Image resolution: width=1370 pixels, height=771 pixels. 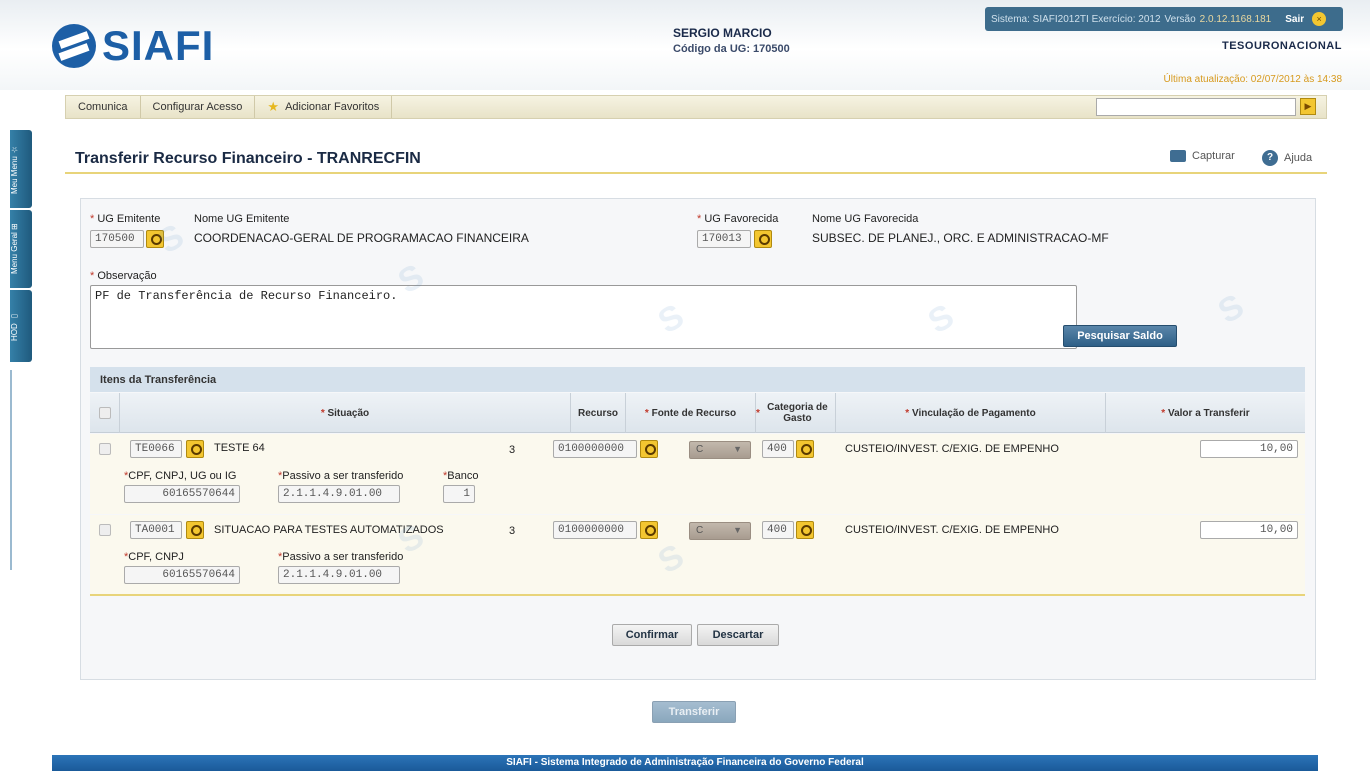 I want to click on capture-button: Capturar, so click(x=1202, y=156).